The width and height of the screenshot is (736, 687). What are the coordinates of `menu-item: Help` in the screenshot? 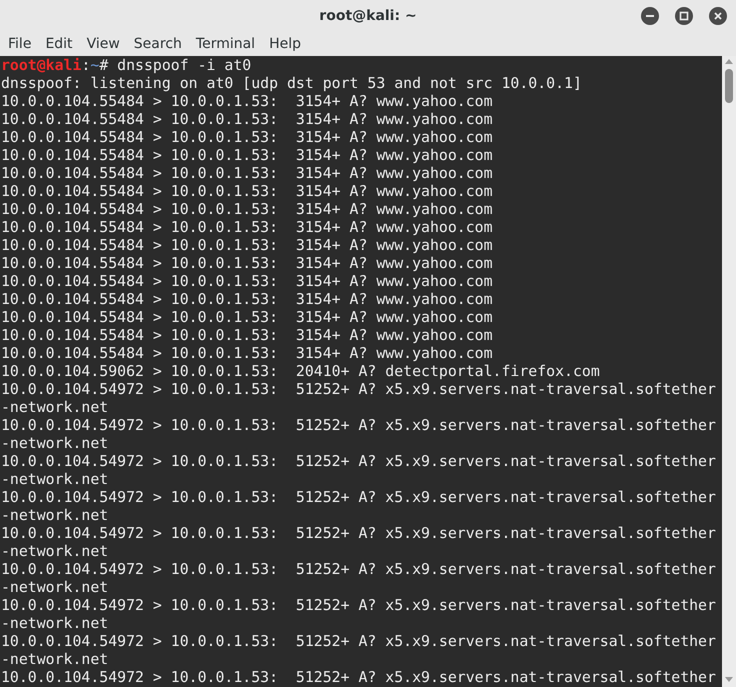 It's located at (292, 44).